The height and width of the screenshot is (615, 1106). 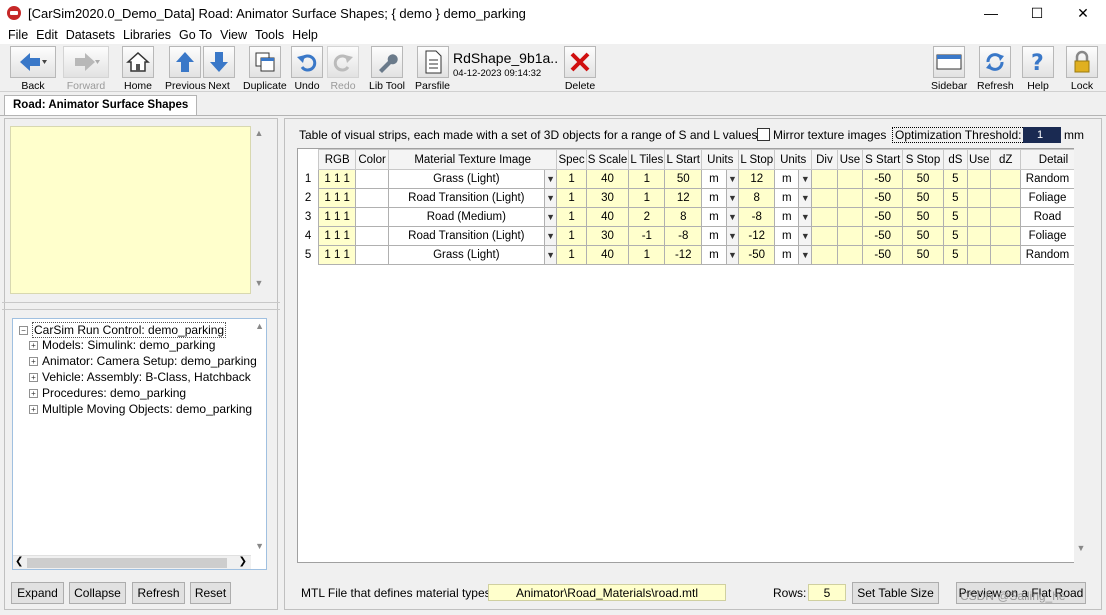 I want to click on collapse-button: Collapse, so click(x=97, y=593).